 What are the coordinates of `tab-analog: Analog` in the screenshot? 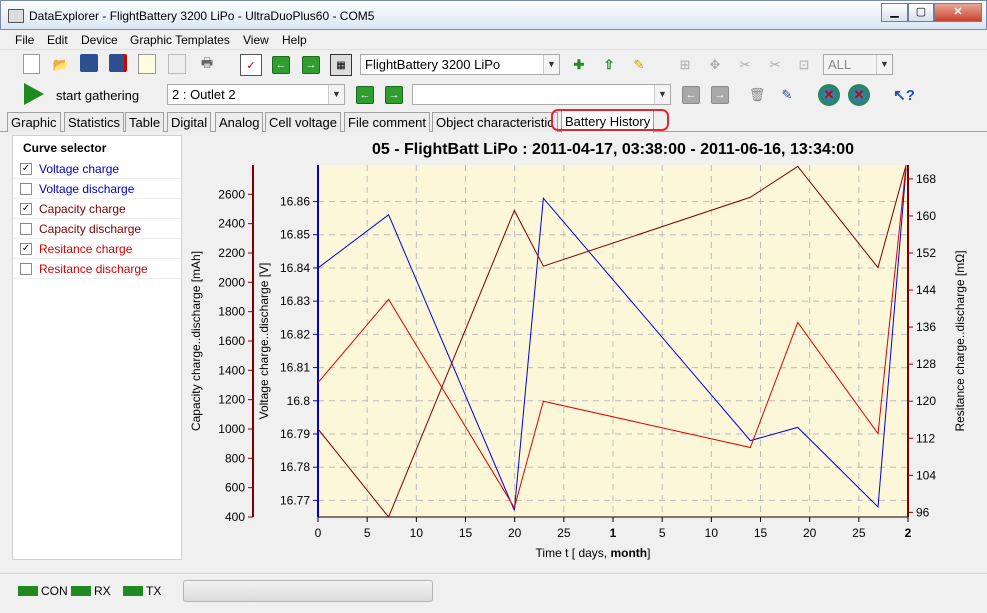 It's located at (239, 122).